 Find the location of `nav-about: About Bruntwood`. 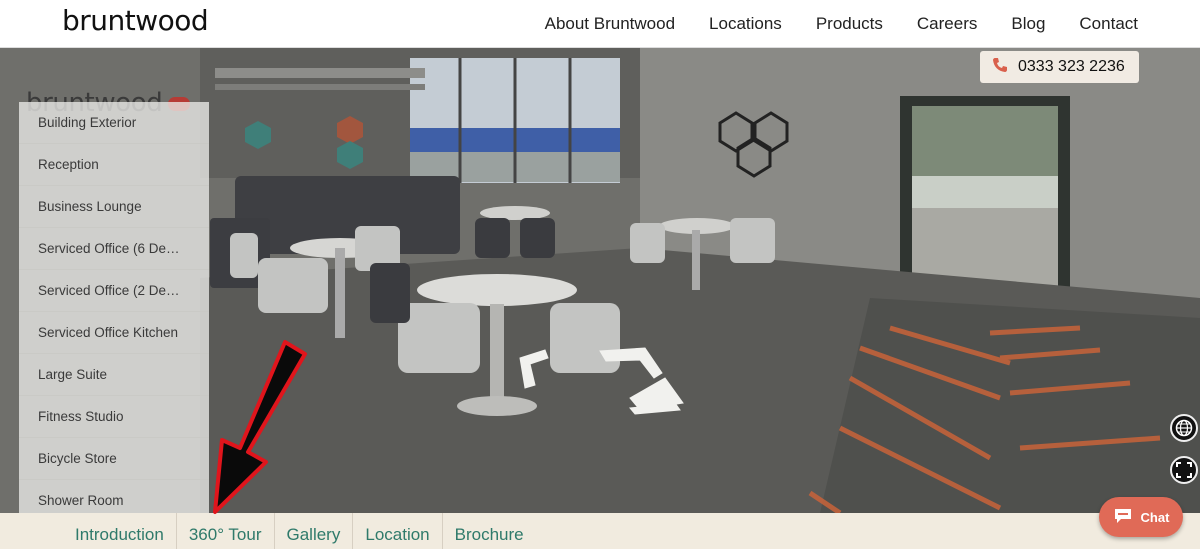

nav-about: About Bruntwood is located at coordinates (610, 24).